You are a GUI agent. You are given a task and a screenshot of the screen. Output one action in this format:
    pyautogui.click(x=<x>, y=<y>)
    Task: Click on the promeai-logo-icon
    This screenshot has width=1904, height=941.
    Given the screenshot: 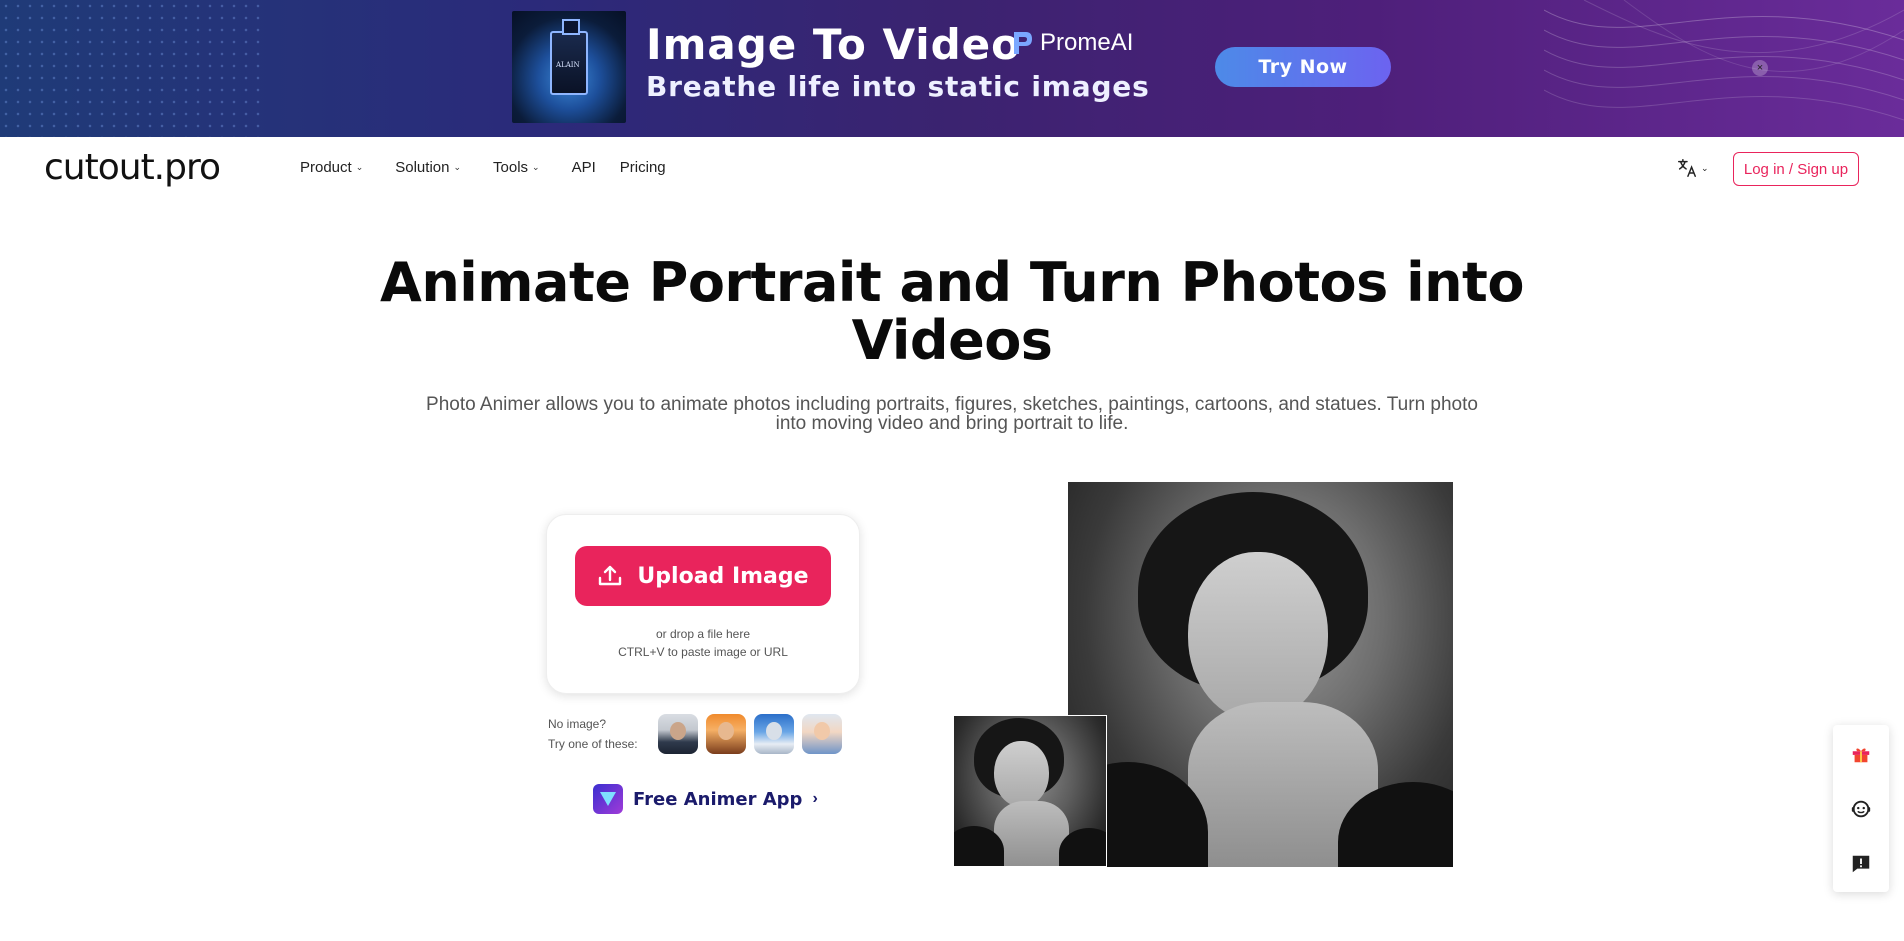 What is the action you would take?
    pyautogui.click(x=1023, y=43)
    